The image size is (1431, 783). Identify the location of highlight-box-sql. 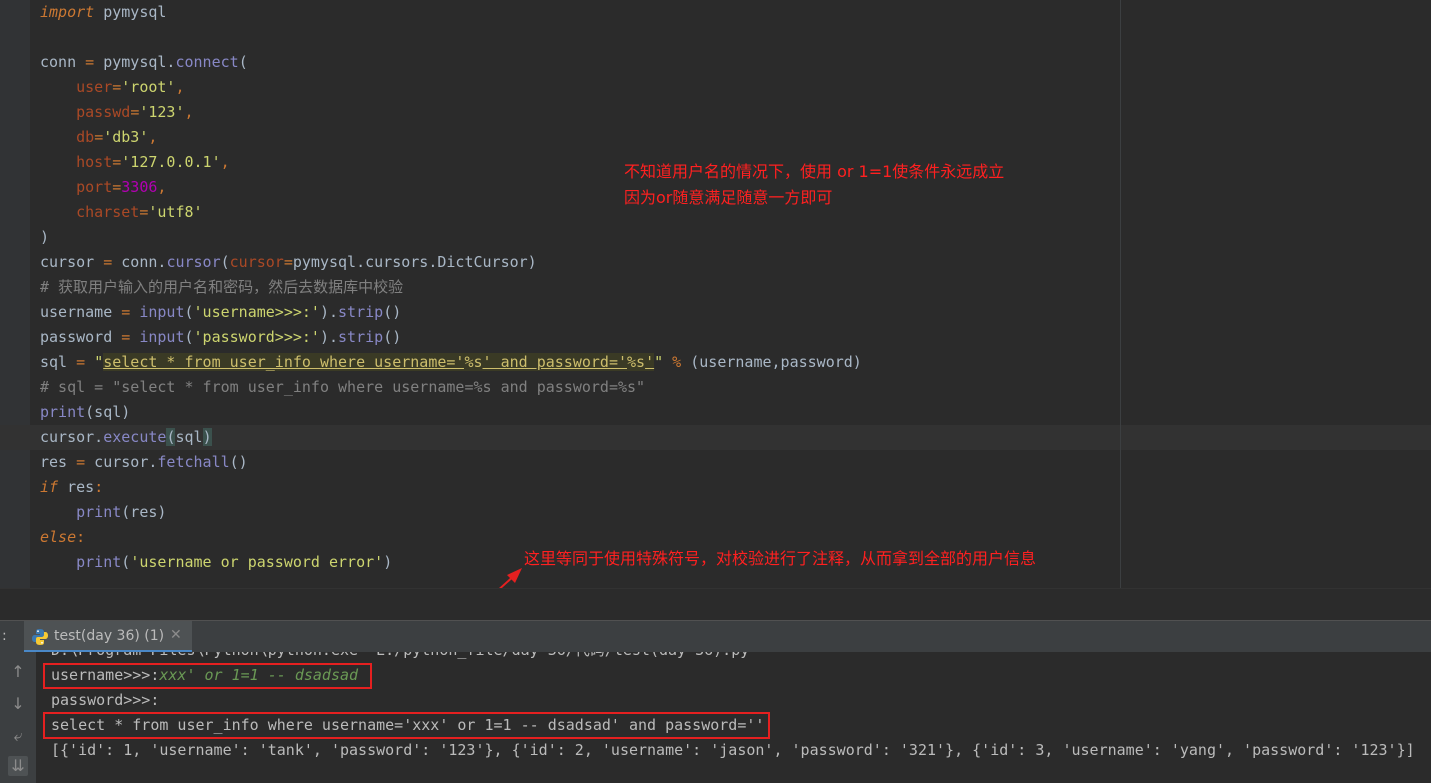
(406, 725).